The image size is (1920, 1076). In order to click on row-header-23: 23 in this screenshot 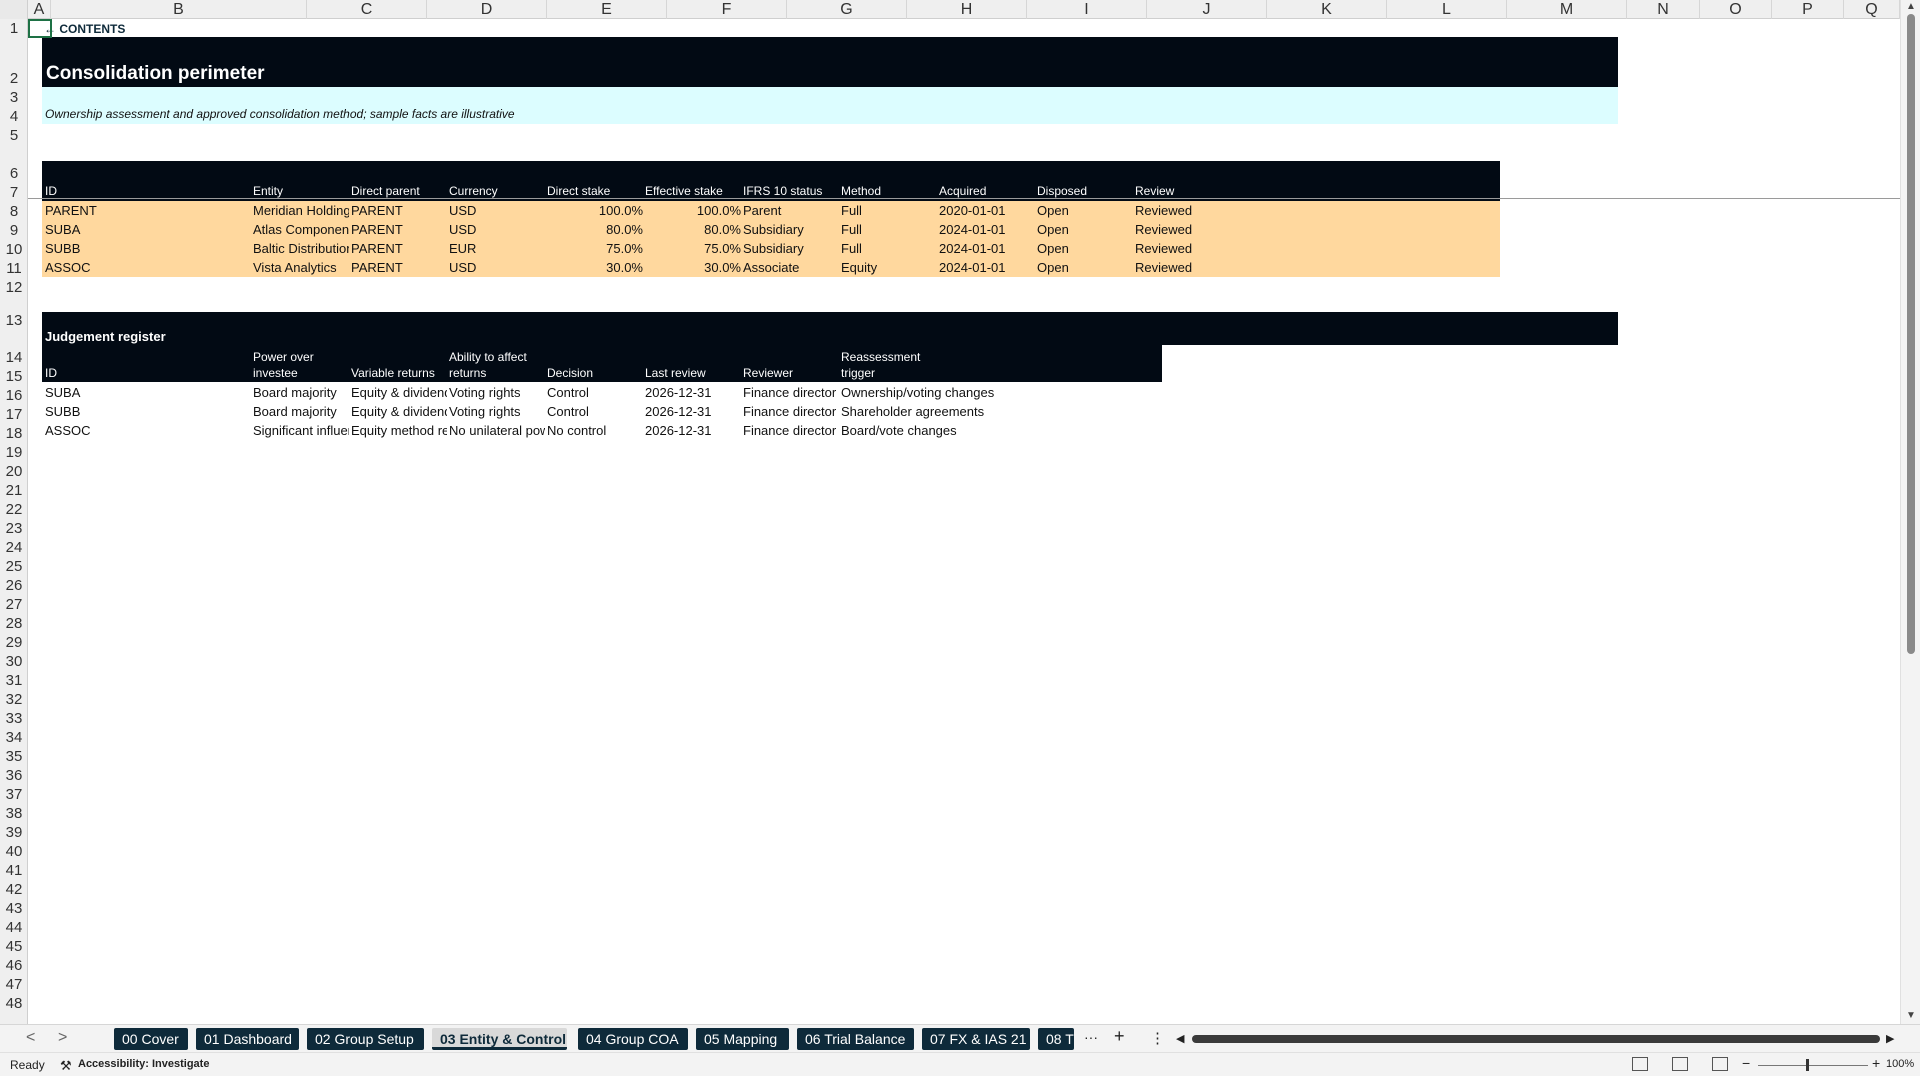, I will do `click(13, 528)`.